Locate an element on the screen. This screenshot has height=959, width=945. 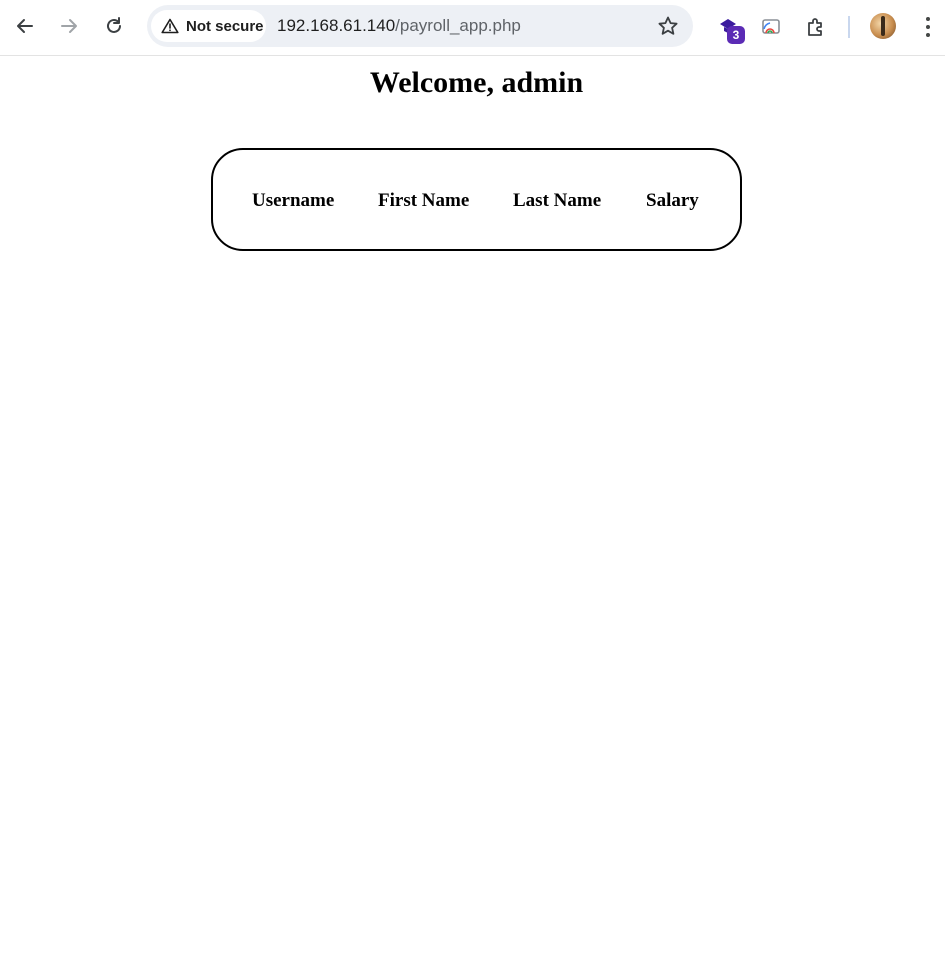
extensions-menu-button is located at coordinates (816, 27).